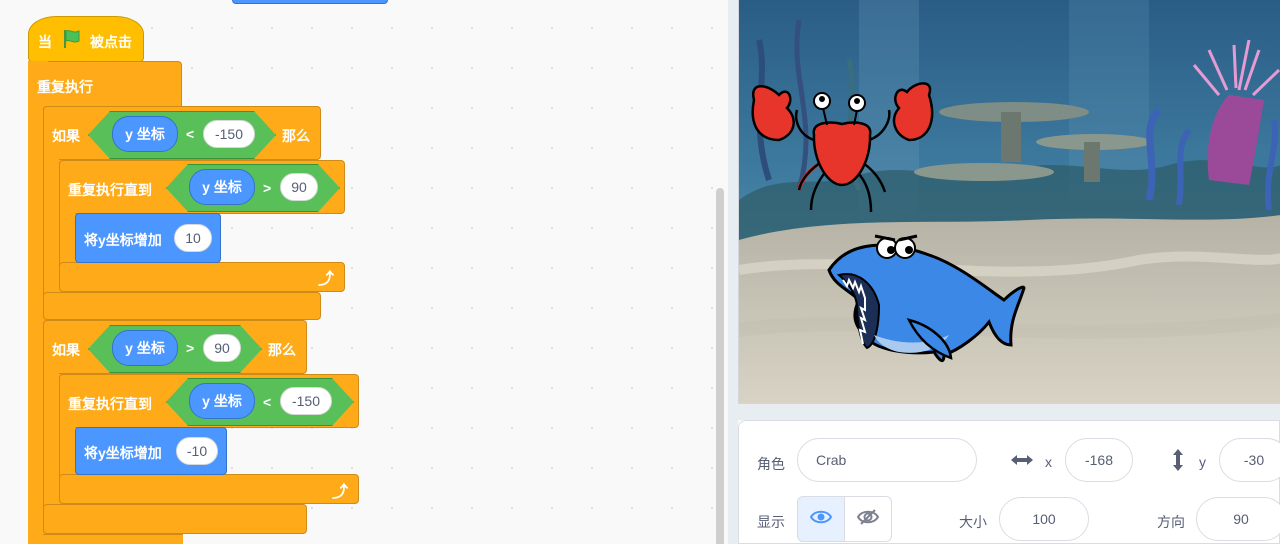 The height and width of the screenshot is (544, 1280). I want to click on x-input: -168, so click(1099, 460).